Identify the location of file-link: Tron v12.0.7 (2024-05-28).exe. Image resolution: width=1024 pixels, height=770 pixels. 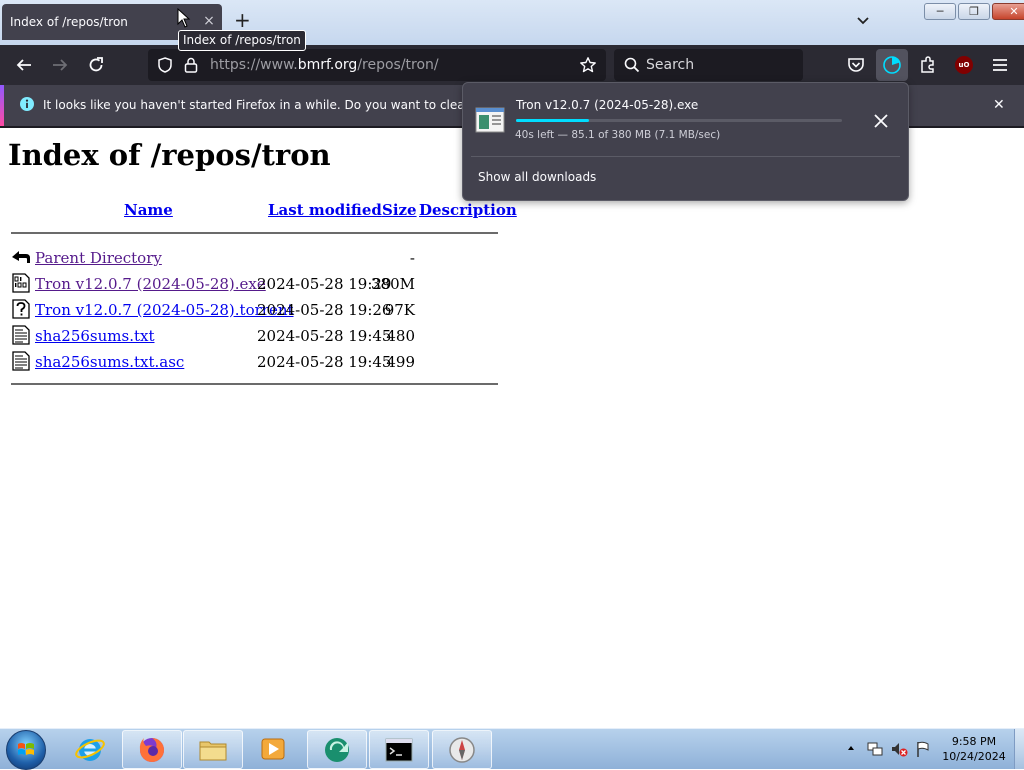
(150, 284).